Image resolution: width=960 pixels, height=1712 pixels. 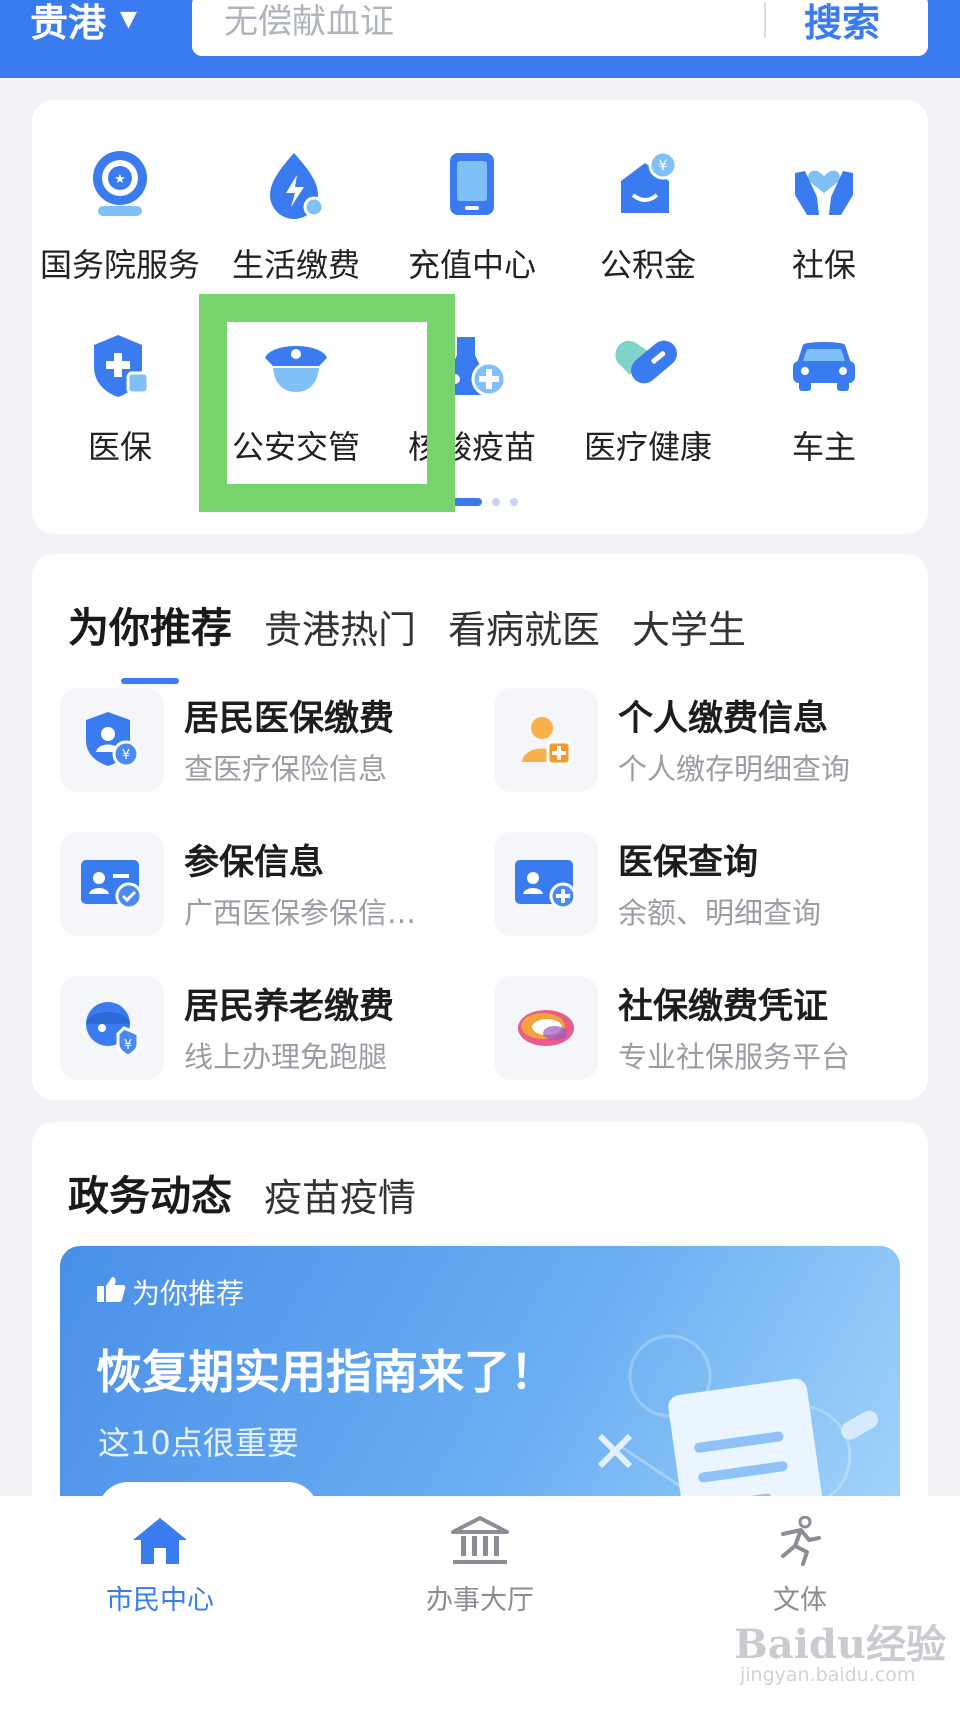 What do you see at coordinates (689, 626) in the screenshot?
I see `tab-college: 大学生` at bounding box center [689, 626].